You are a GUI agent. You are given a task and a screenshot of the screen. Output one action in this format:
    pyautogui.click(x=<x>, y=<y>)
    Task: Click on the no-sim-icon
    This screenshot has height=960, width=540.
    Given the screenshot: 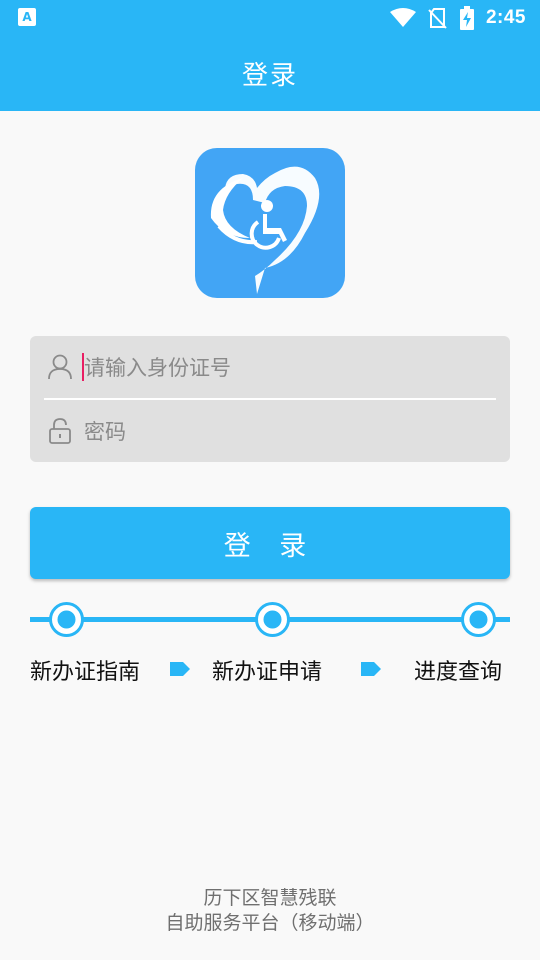 What is the action you would take?
    pyautogui.click(x=437, y=18)
    